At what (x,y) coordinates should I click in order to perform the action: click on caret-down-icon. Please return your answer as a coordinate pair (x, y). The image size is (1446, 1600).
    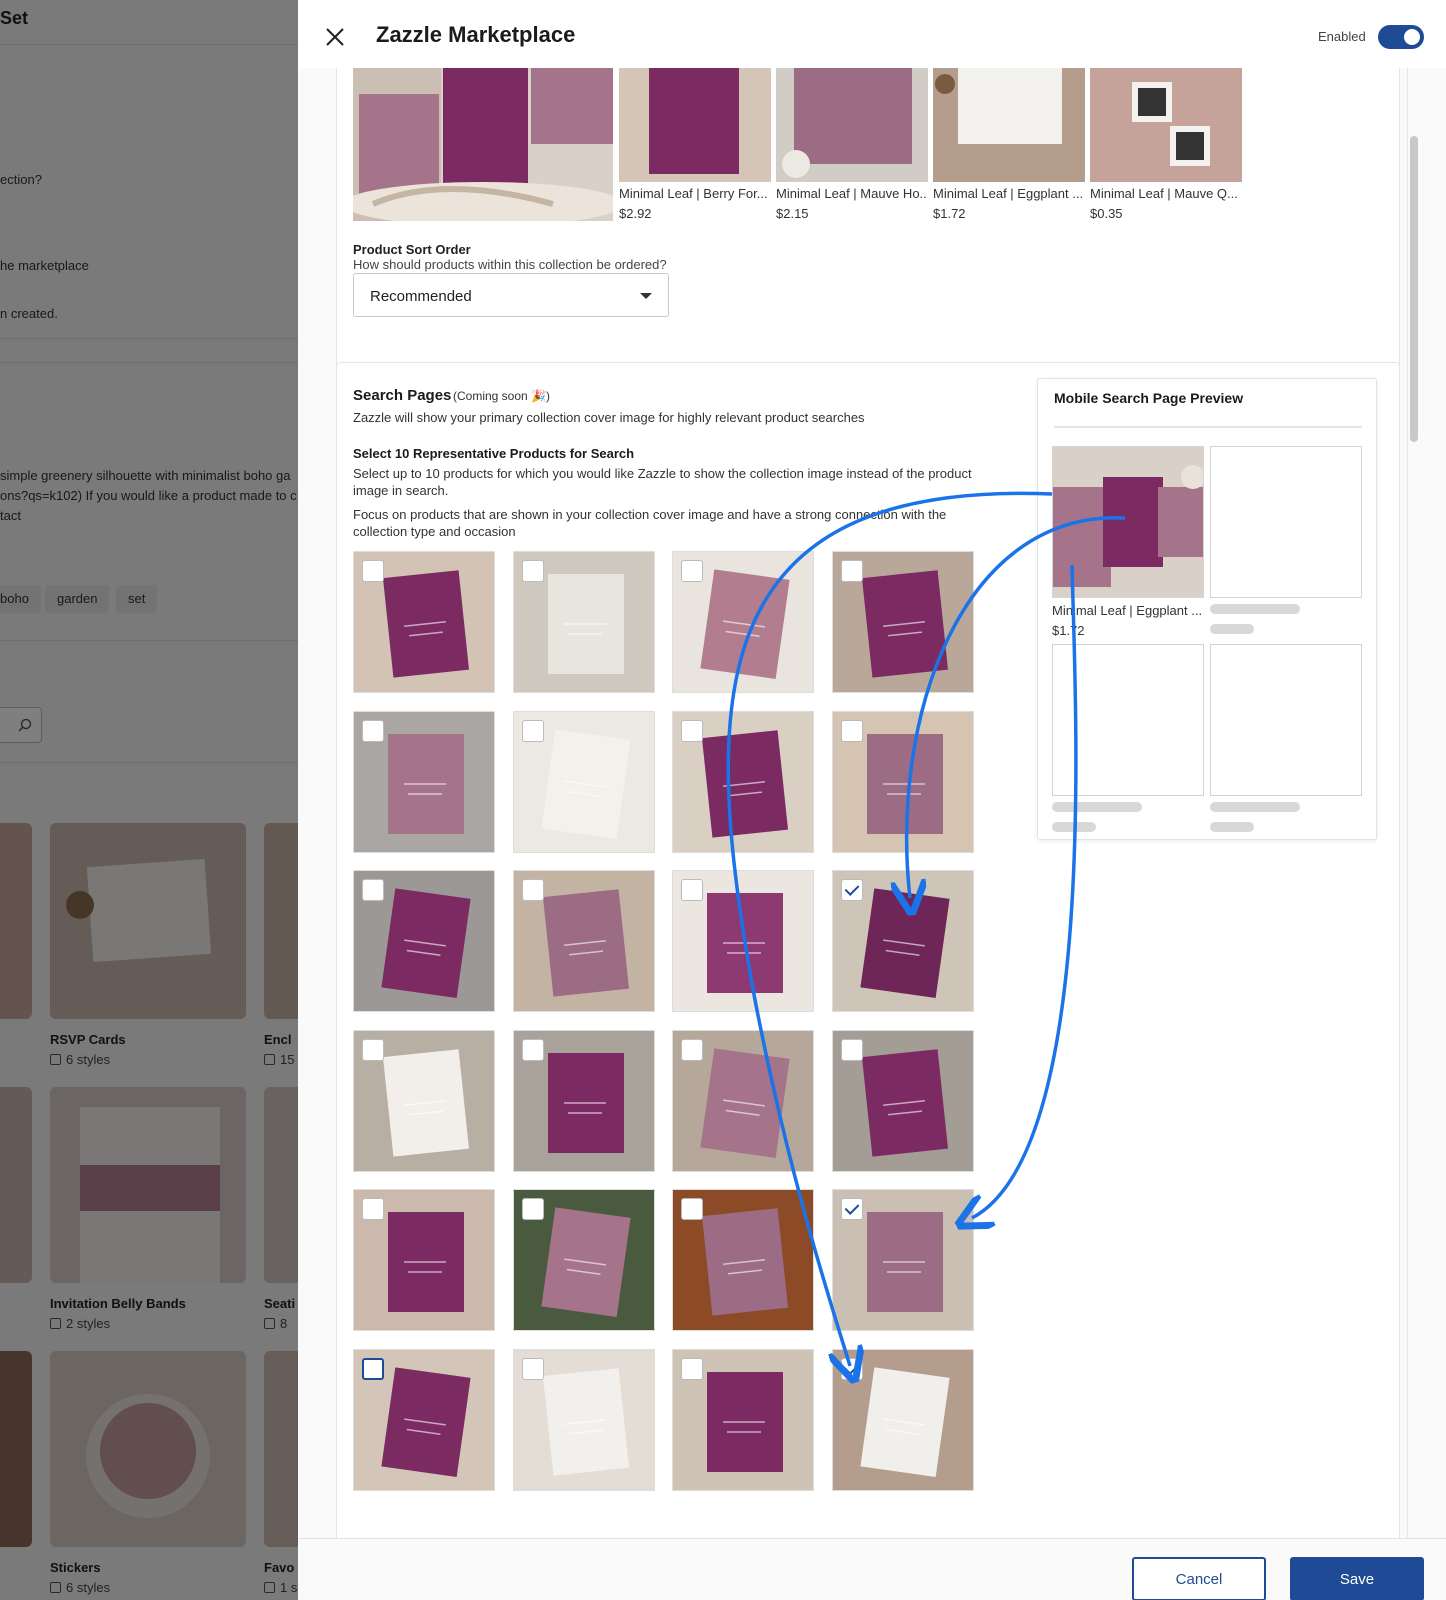
    Looking at the image, I should click on (646, 296).